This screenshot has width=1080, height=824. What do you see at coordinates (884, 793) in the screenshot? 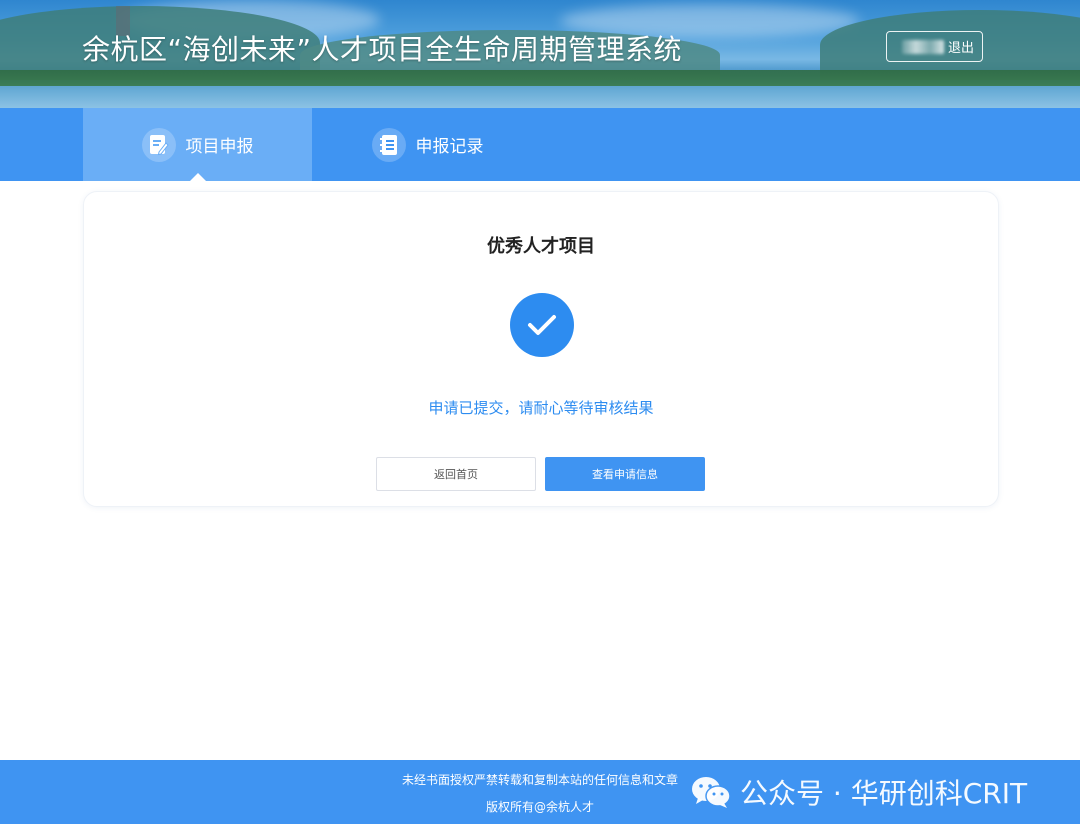
I see `watermark-text: 公众号 · 华研创科CRIT` at bounding box center [884, 793].